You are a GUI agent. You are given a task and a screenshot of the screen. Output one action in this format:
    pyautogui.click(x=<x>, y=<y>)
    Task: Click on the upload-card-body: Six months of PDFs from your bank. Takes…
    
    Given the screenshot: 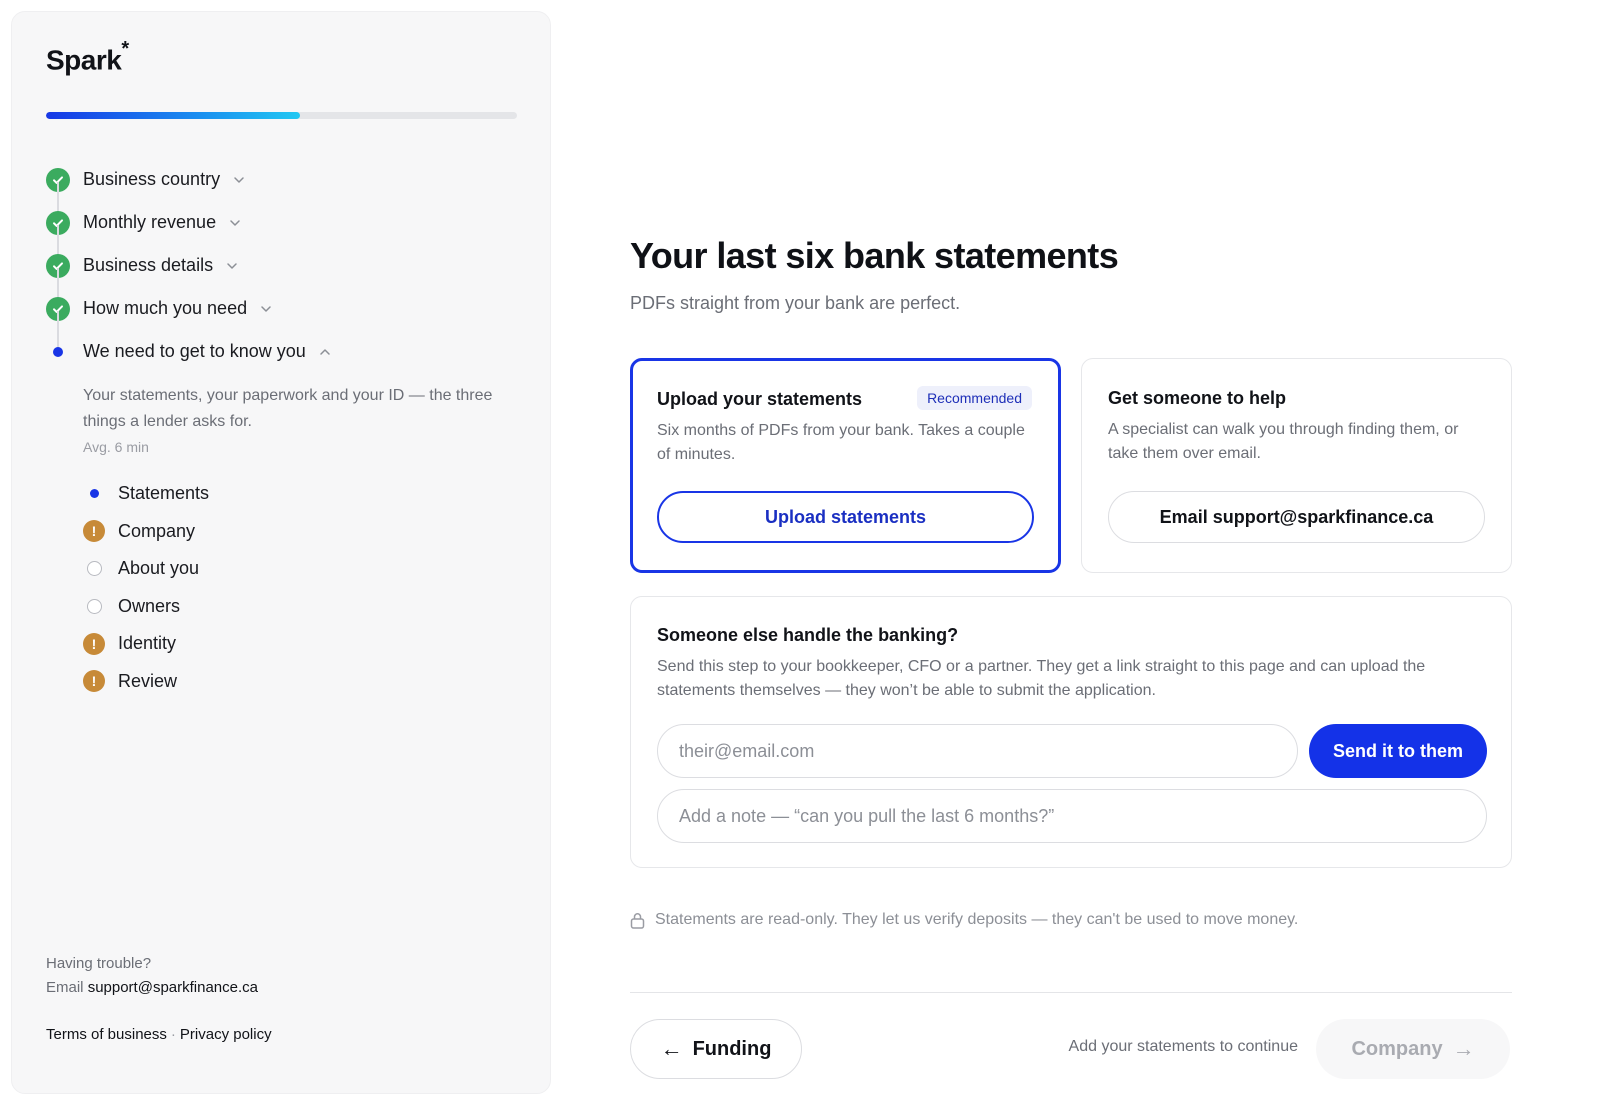 What is the action you would take?
    pyautogui.click(x=841, y=442)
    